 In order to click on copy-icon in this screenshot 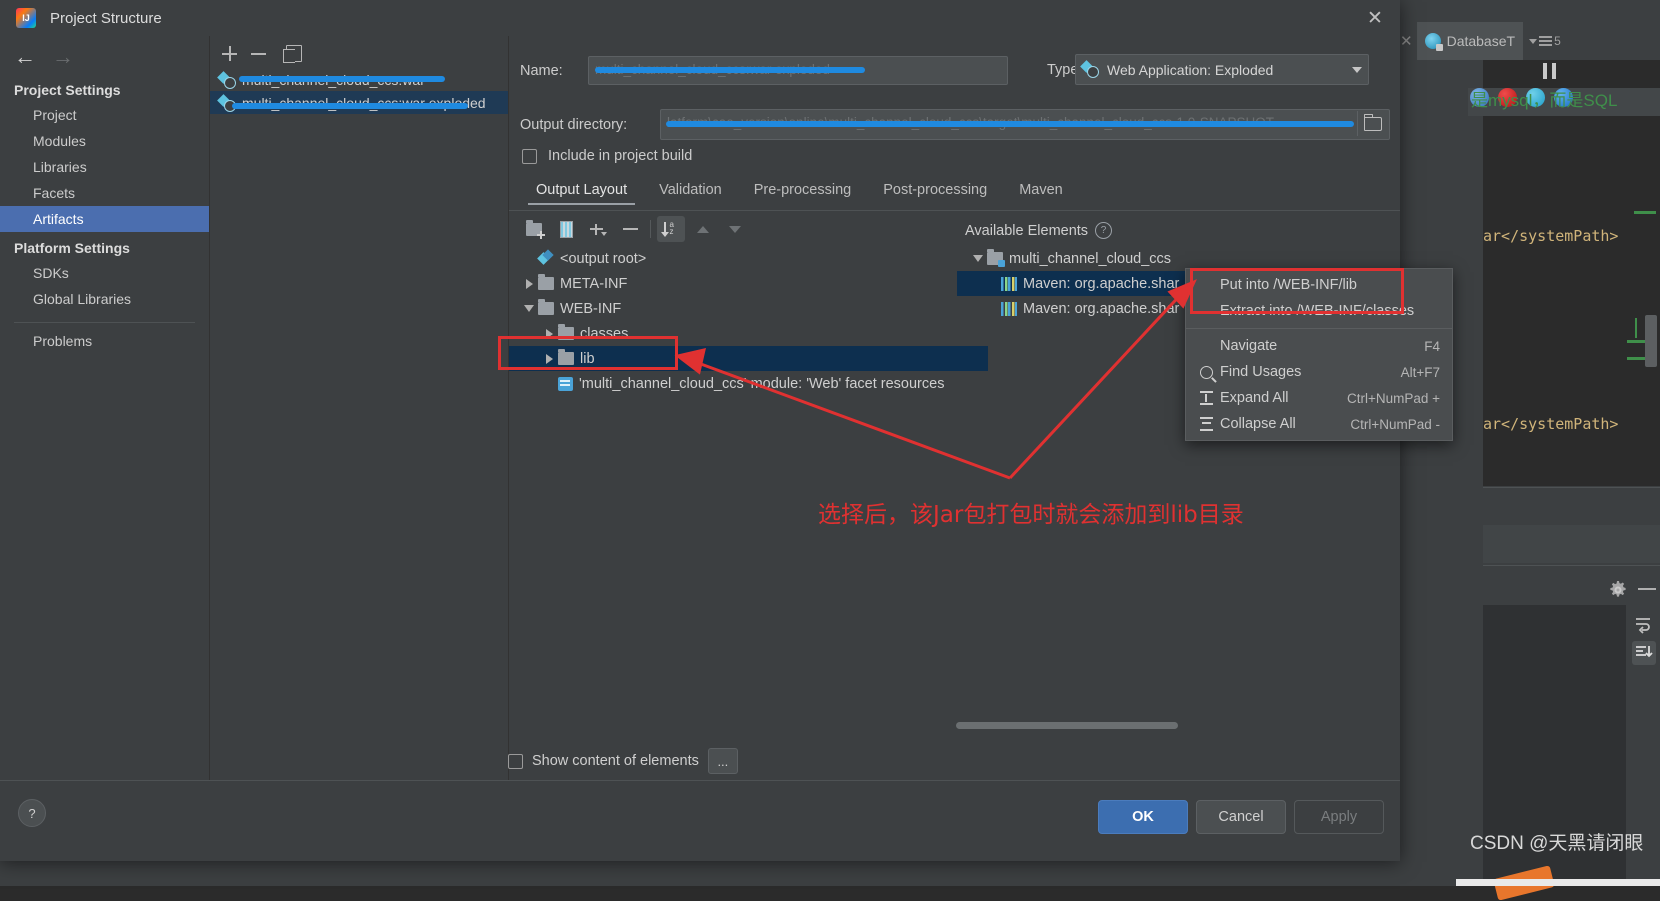, I will do `click(292, 54)`.